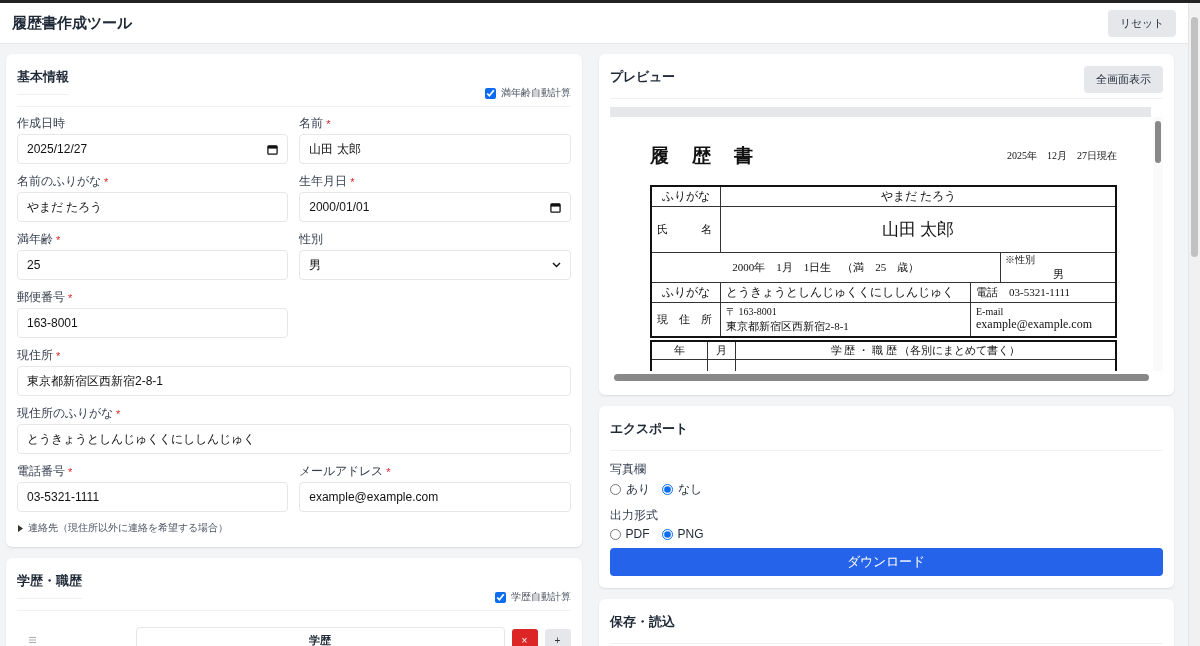 The image size is (1200, 646). I want to click on field-label: 電話番号, so click(41, 471).